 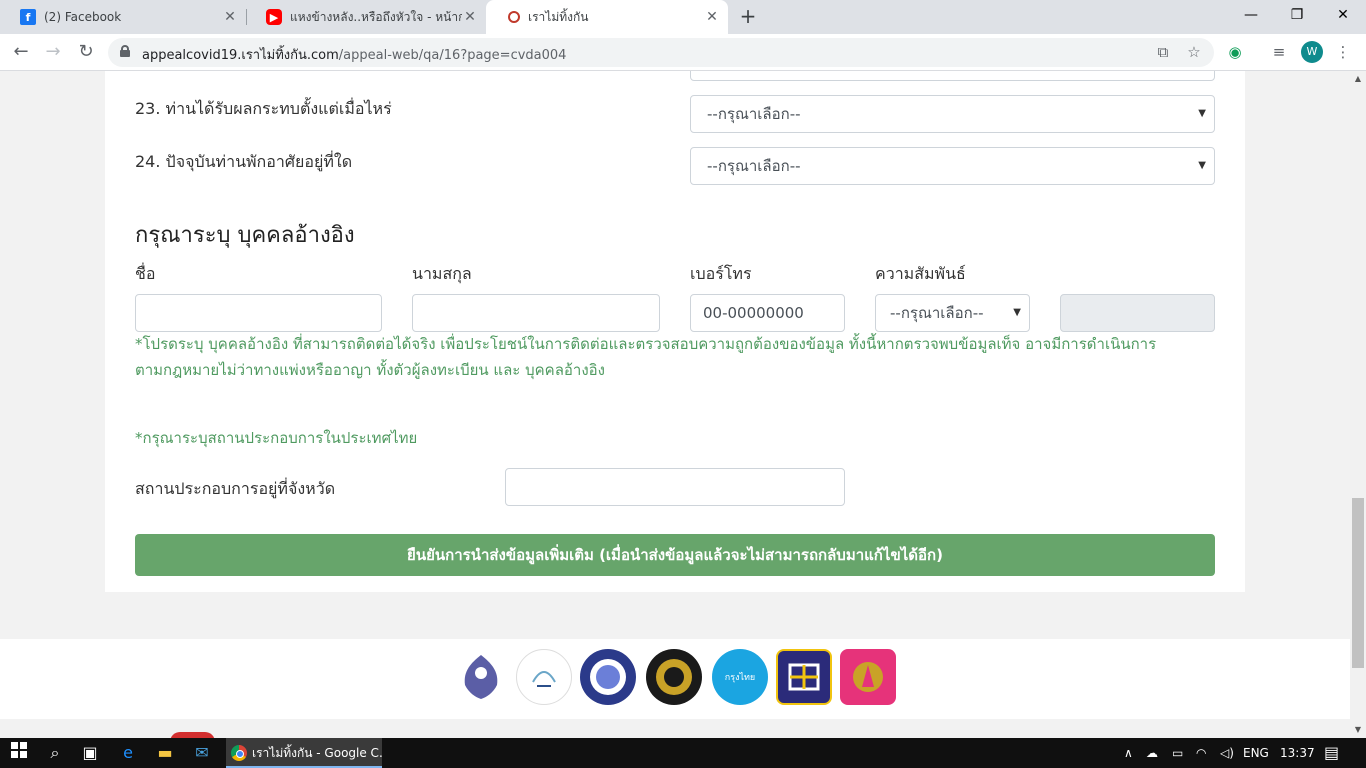 I want to click on phone-input: 00-00000000, so click(x=767, y=313).